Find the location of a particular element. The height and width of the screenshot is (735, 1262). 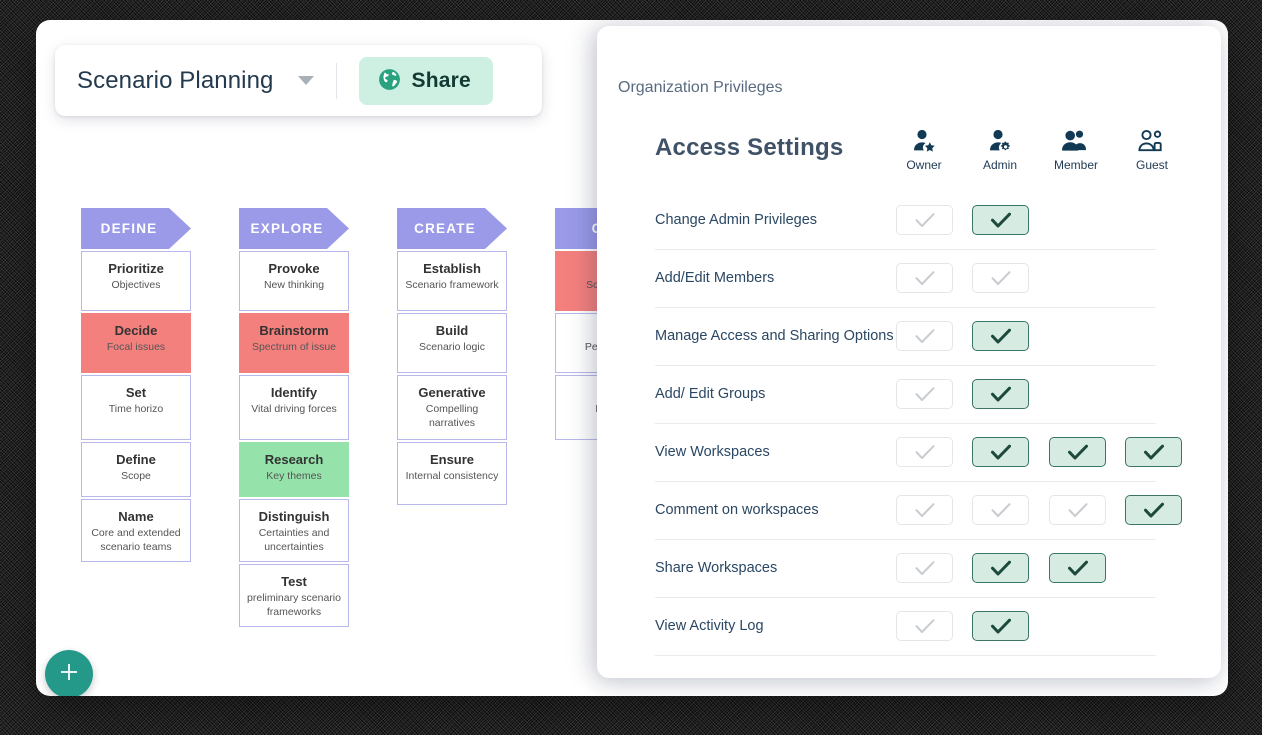

flow-card: Generative Compelling narratives is located at coordinates (452, 407).